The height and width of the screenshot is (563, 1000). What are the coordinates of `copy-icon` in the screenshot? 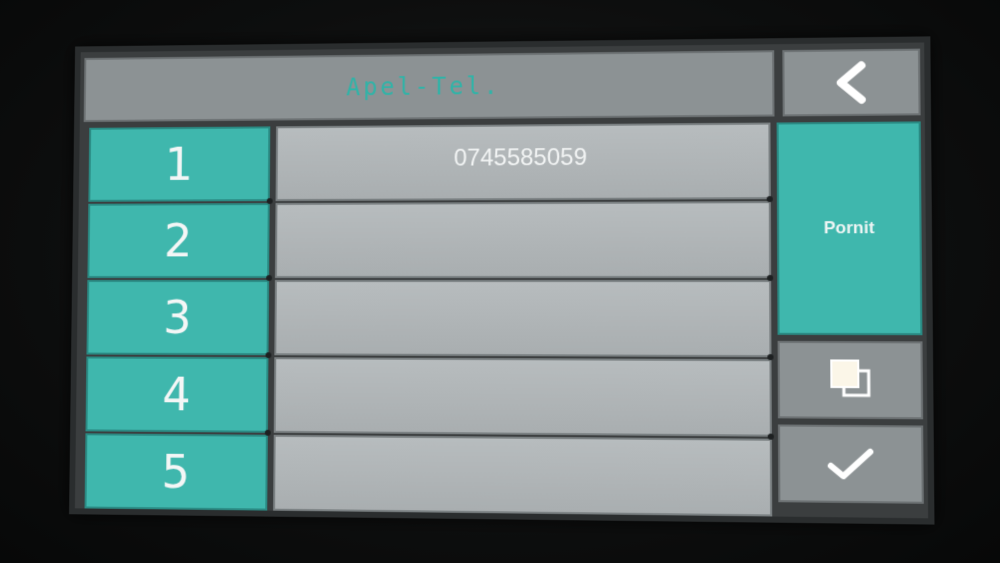 It's located at (850, 379).